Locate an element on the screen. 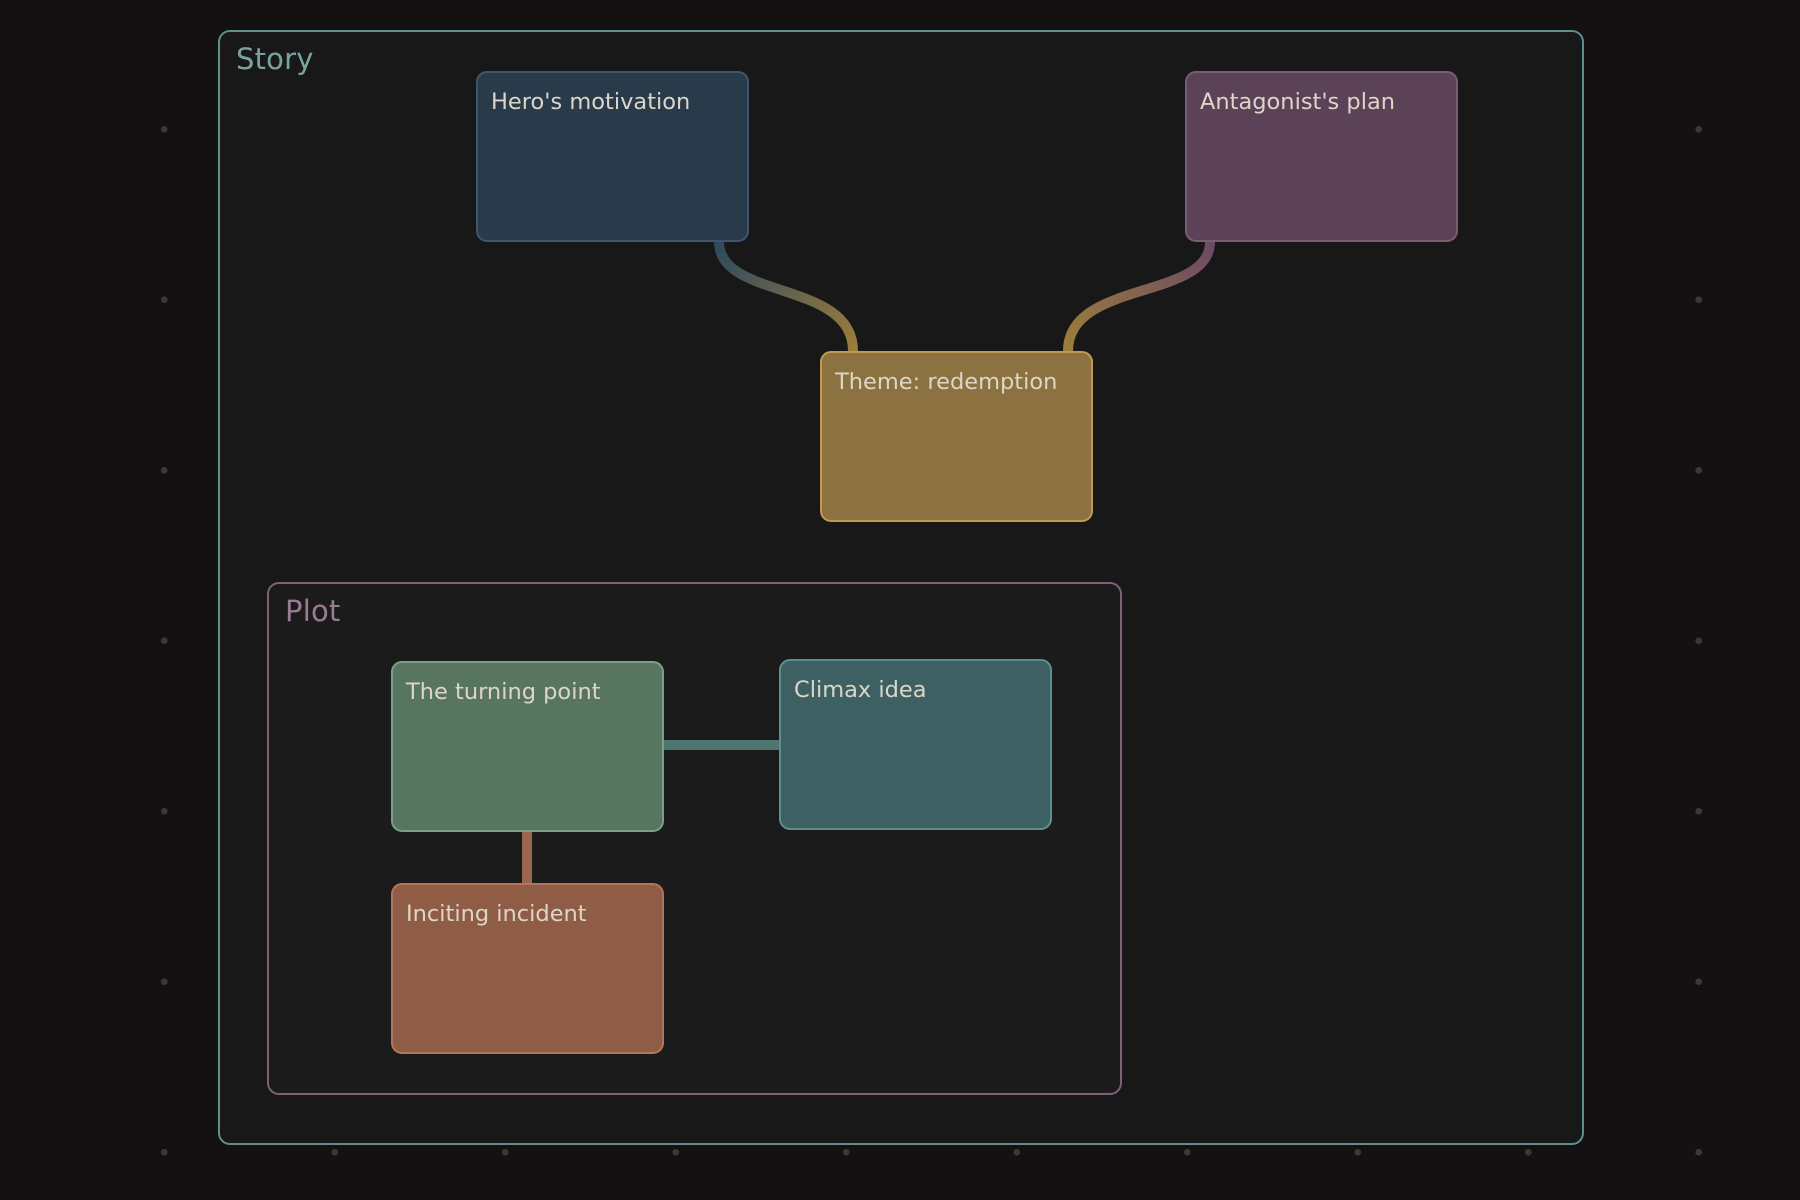 This screenshot has height=1200, width=1800. card-antagonists-plan: Antagonist's plan is located at coordinates (1321, 156).